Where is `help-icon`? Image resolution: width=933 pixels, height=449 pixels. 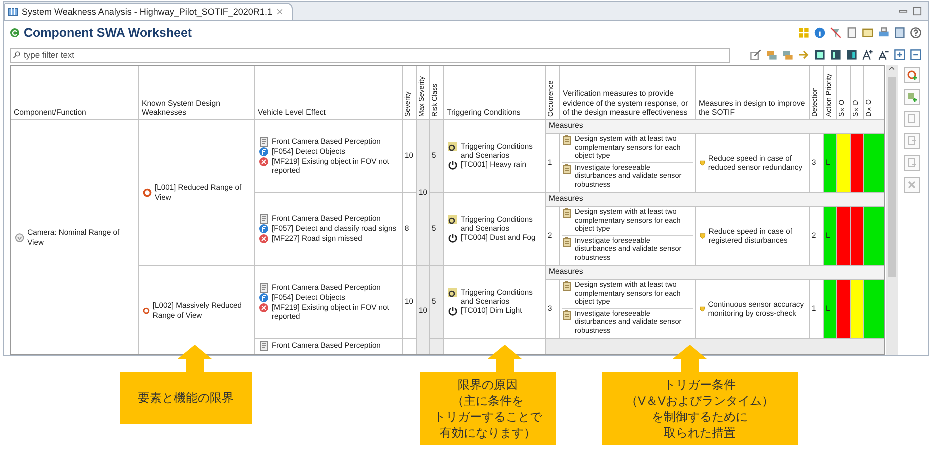 help-icon is located at coordinates (916, 33).